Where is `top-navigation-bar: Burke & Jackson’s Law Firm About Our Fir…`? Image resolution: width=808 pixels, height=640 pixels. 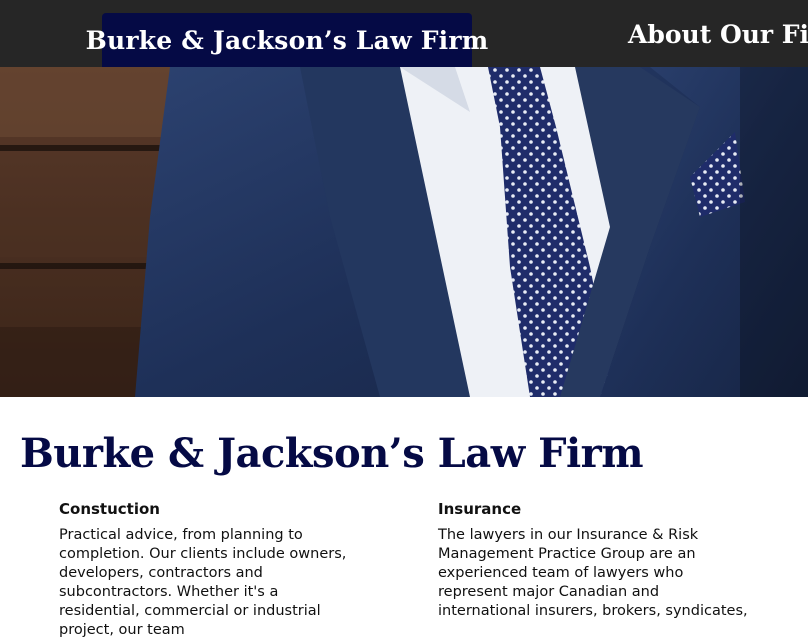 top-navigation-bar: Burke & Jackson’s Law Firm About Our Fir… is located at coordinates (404, 33).